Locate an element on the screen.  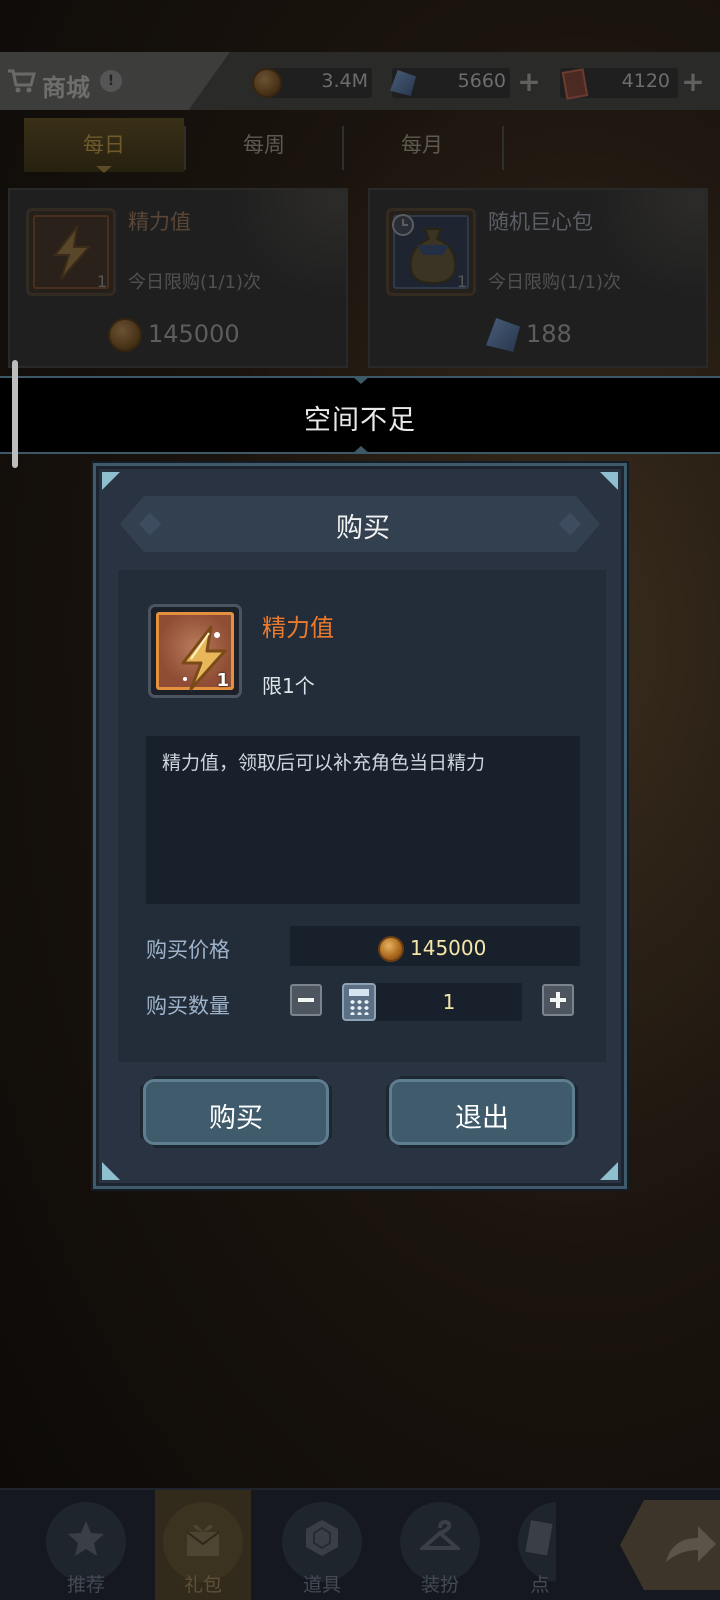
star-icon is located at coordinates (86, 1538).